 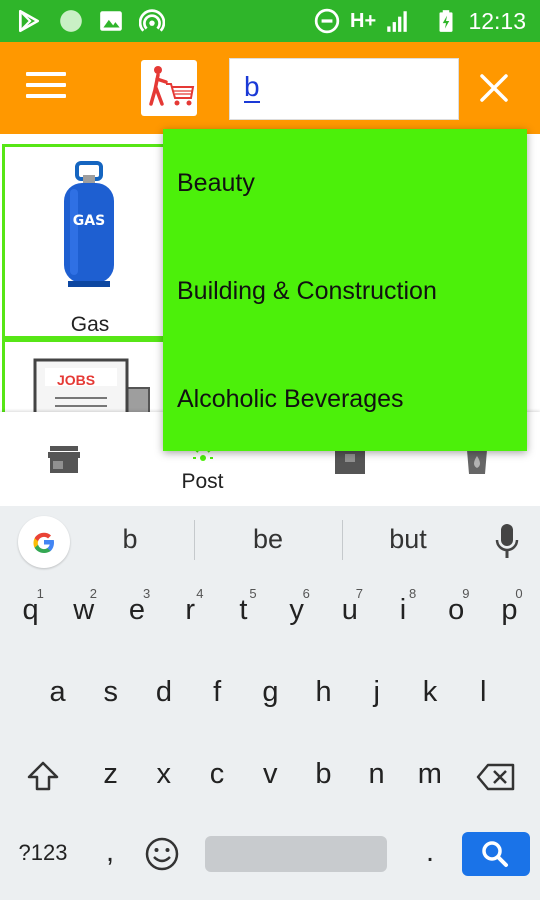 What do you see at coordinates (200, 593) in the screenshot?
I see `key-hint: 4` at bounding box center [200, 593].